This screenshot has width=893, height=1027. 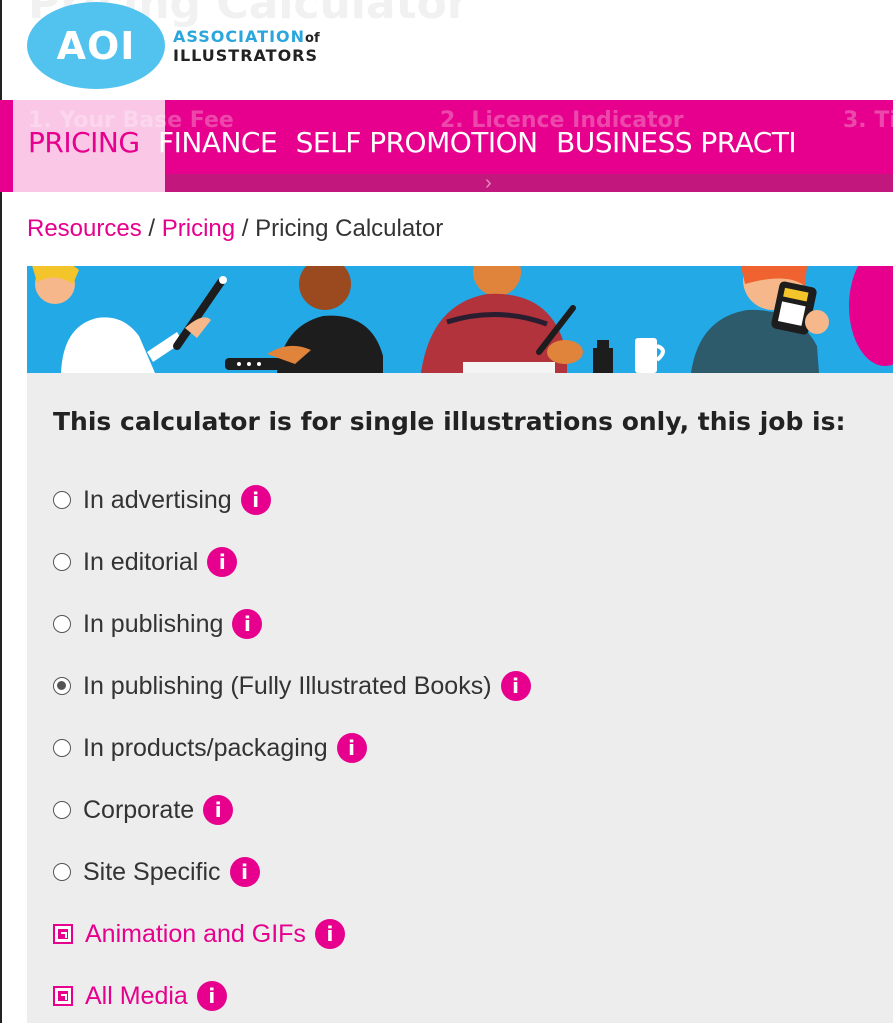 What do you see at coordinates (868, 120) in the screenshot?
I see `step-3: 3. Ti` at bounding box center [868, 120].